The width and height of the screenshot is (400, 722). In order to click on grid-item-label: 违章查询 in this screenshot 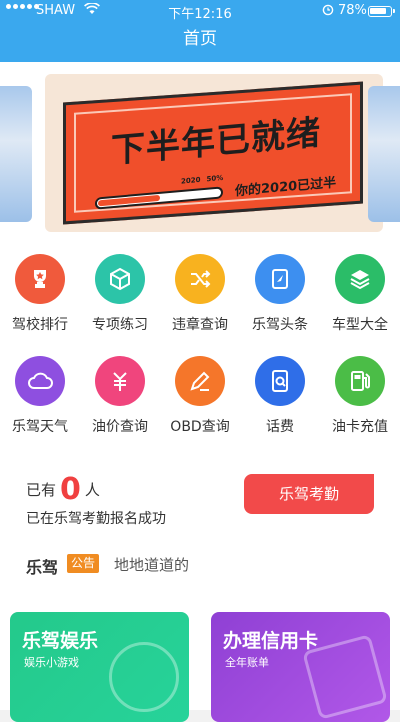, I will do `click(200, 325)`.